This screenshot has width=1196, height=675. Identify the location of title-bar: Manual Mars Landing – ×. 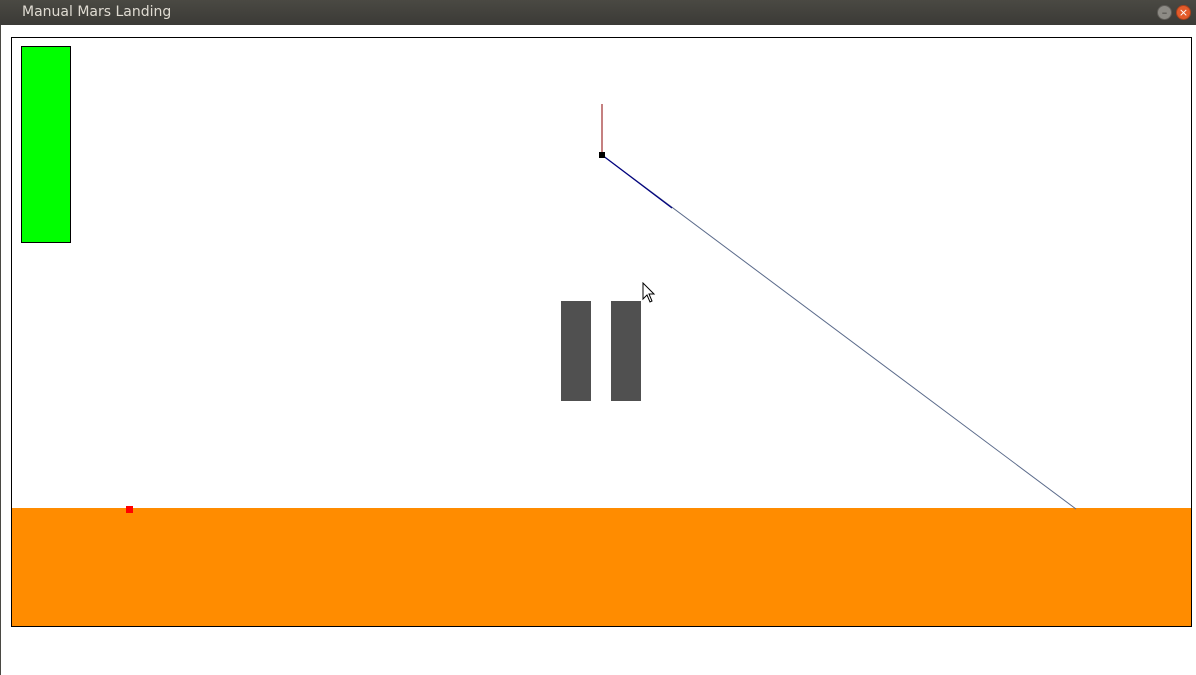
(598, 12).